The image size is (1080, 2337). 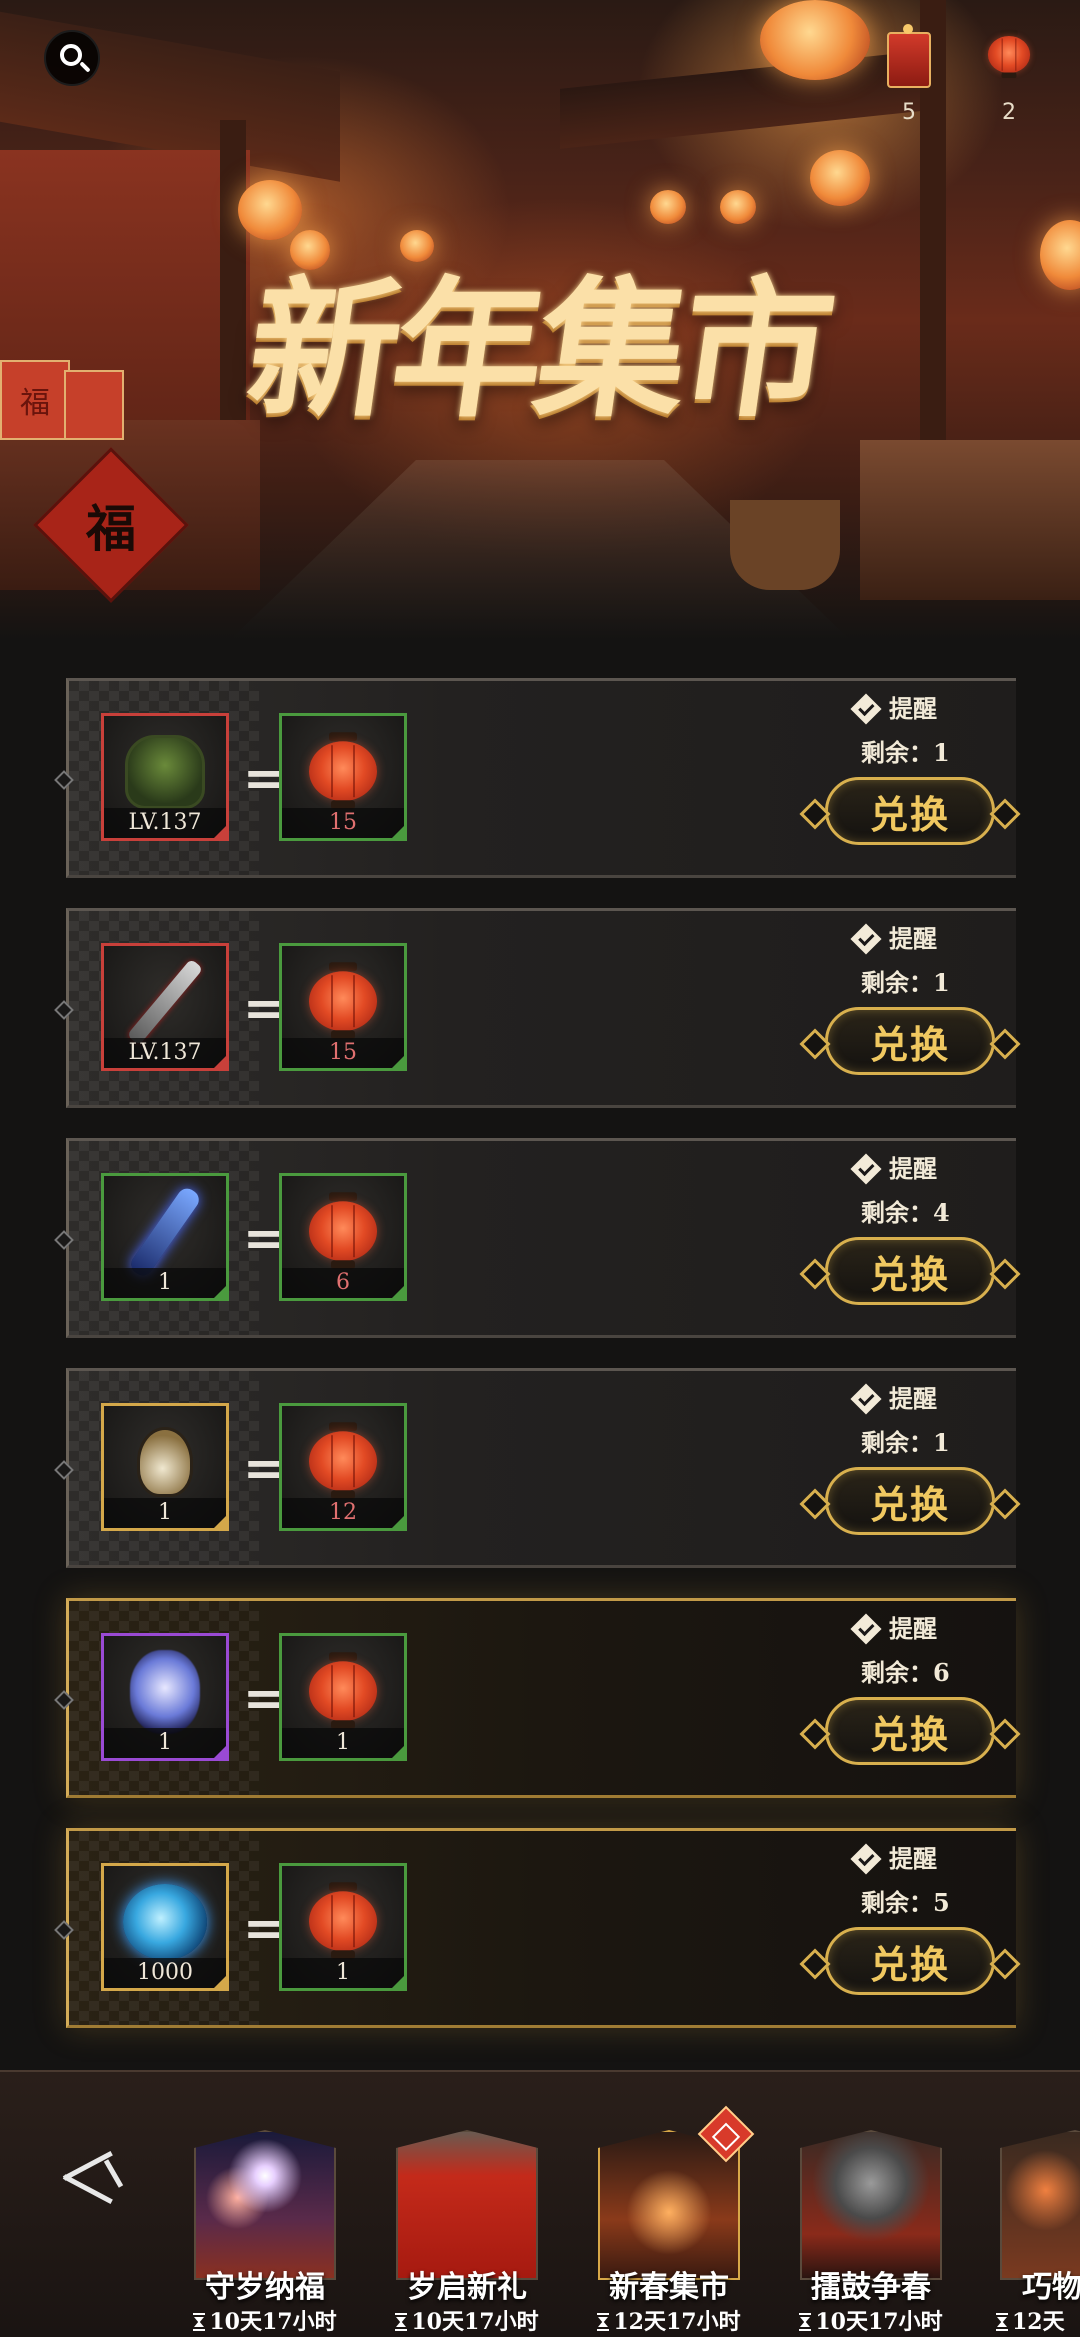 What do you see at coordinates (343, 1283) in the screenshot?
I see `cost-amount: 6` at bounding box center [343, 1283].